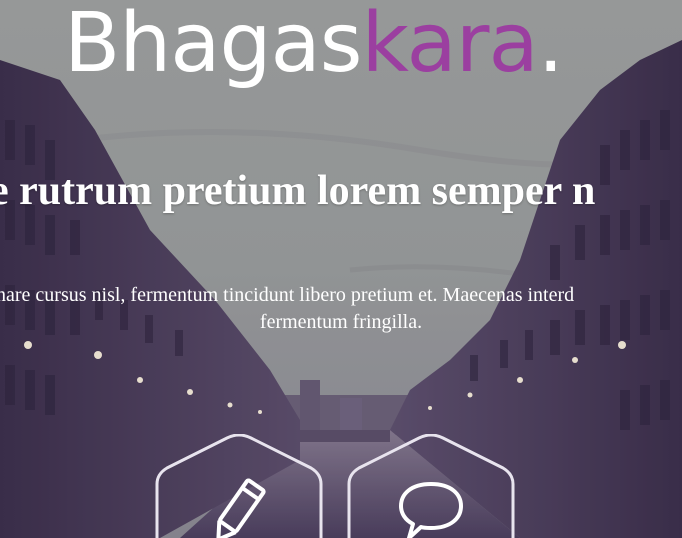 The width and height of the screenshot is (682, 538). I want to click on hero-headline: e rutrum pretium lorem semper n, so click(298, 191).